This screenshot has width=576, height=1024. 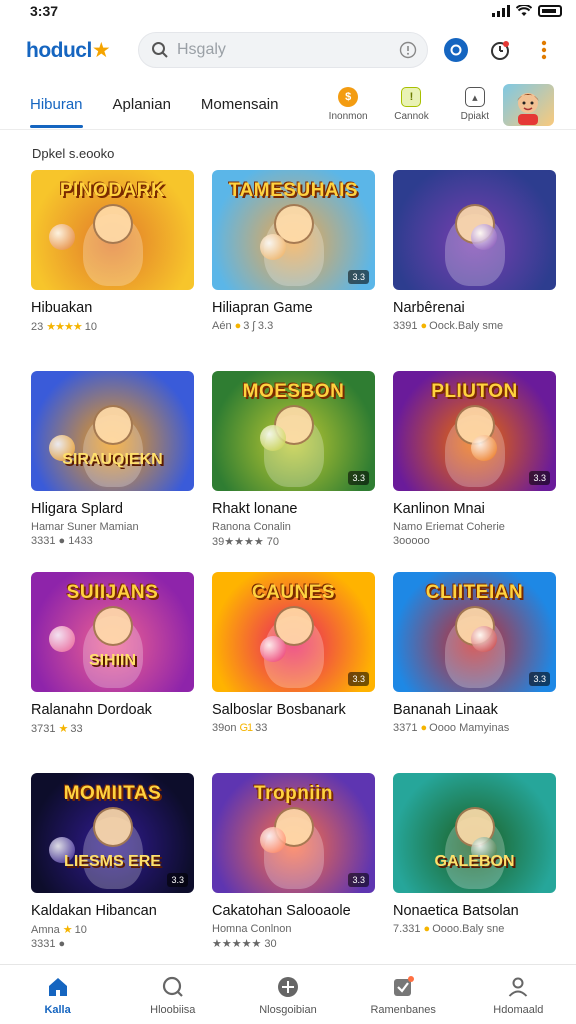 I want to click on search-bar, so click(x=283, y=50).